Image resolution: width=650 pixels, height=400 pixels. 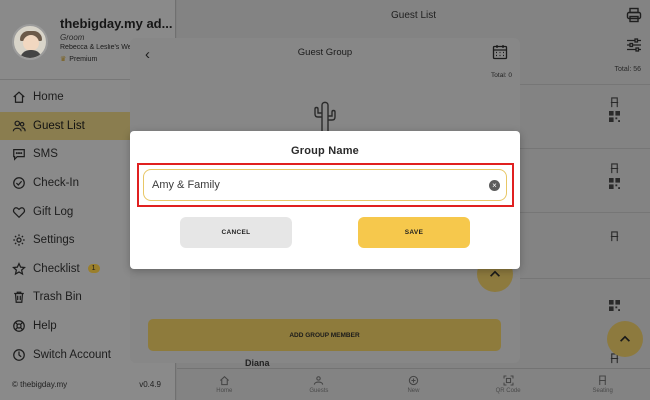 I want to click on checklist-count-badge: 1, so click(x=93, y=269).